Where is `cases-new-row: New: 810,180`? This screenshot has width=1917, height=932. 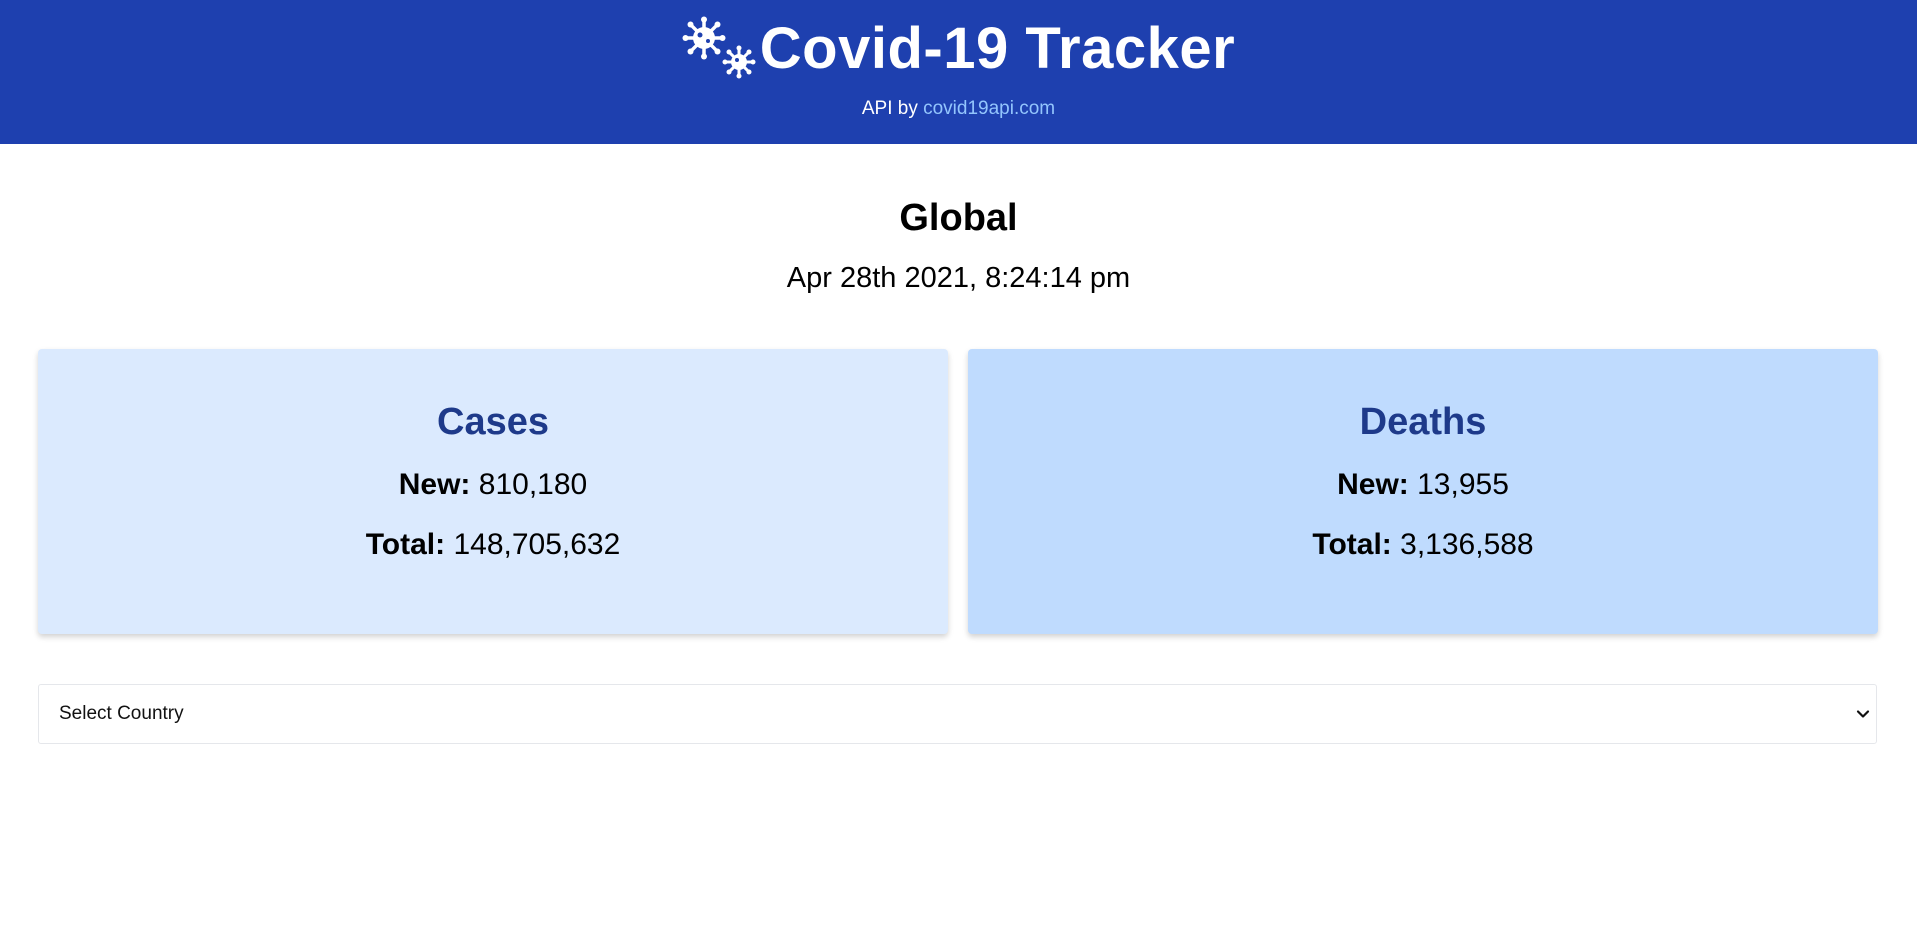
cases-new-row: New: 810,180 is located at coordinates (493, 485).